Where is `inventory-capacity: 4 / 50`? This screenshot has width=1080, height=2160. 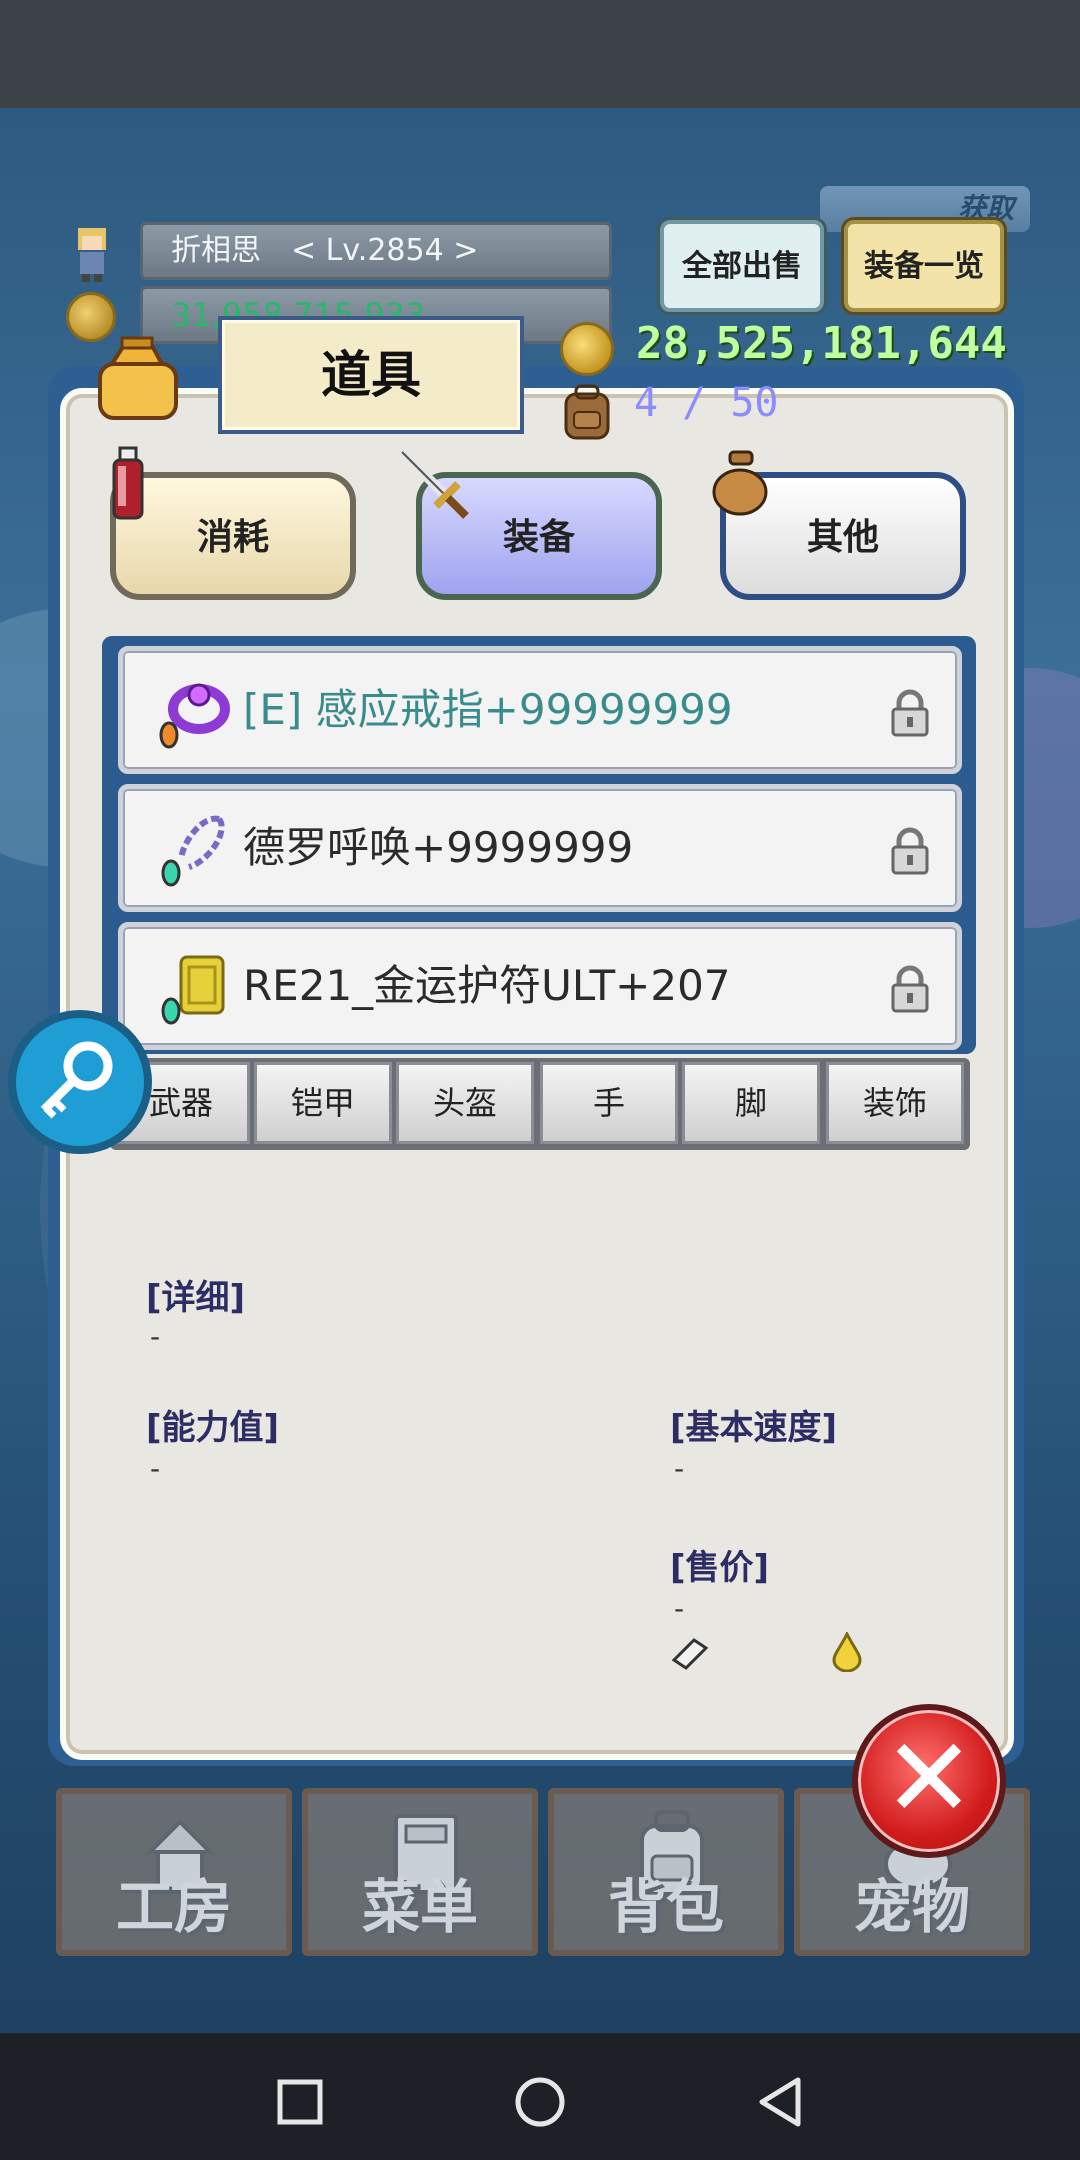 inventory-capacity: 4 / 50 is located at coordinates (706, 403).